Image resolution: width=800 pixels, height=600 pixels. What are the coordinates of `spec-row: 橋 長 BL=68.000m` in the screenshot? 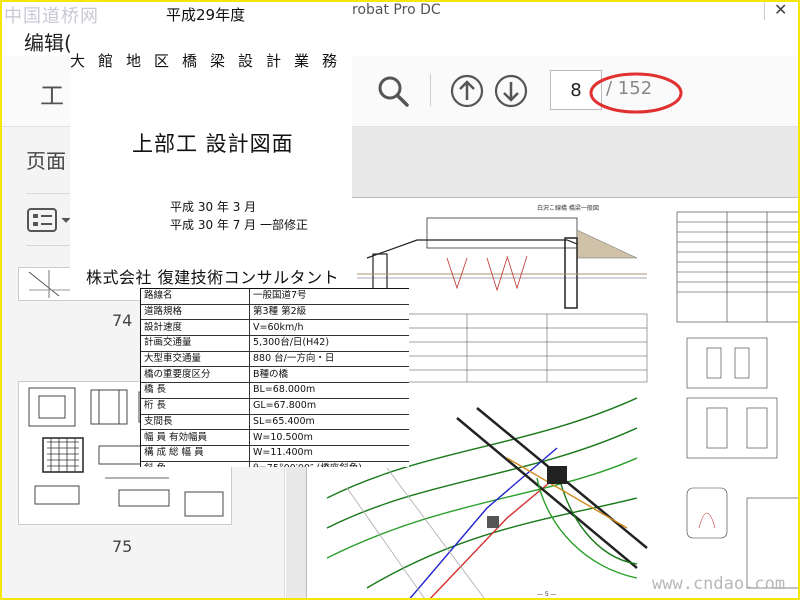 It's located at (275, 390).